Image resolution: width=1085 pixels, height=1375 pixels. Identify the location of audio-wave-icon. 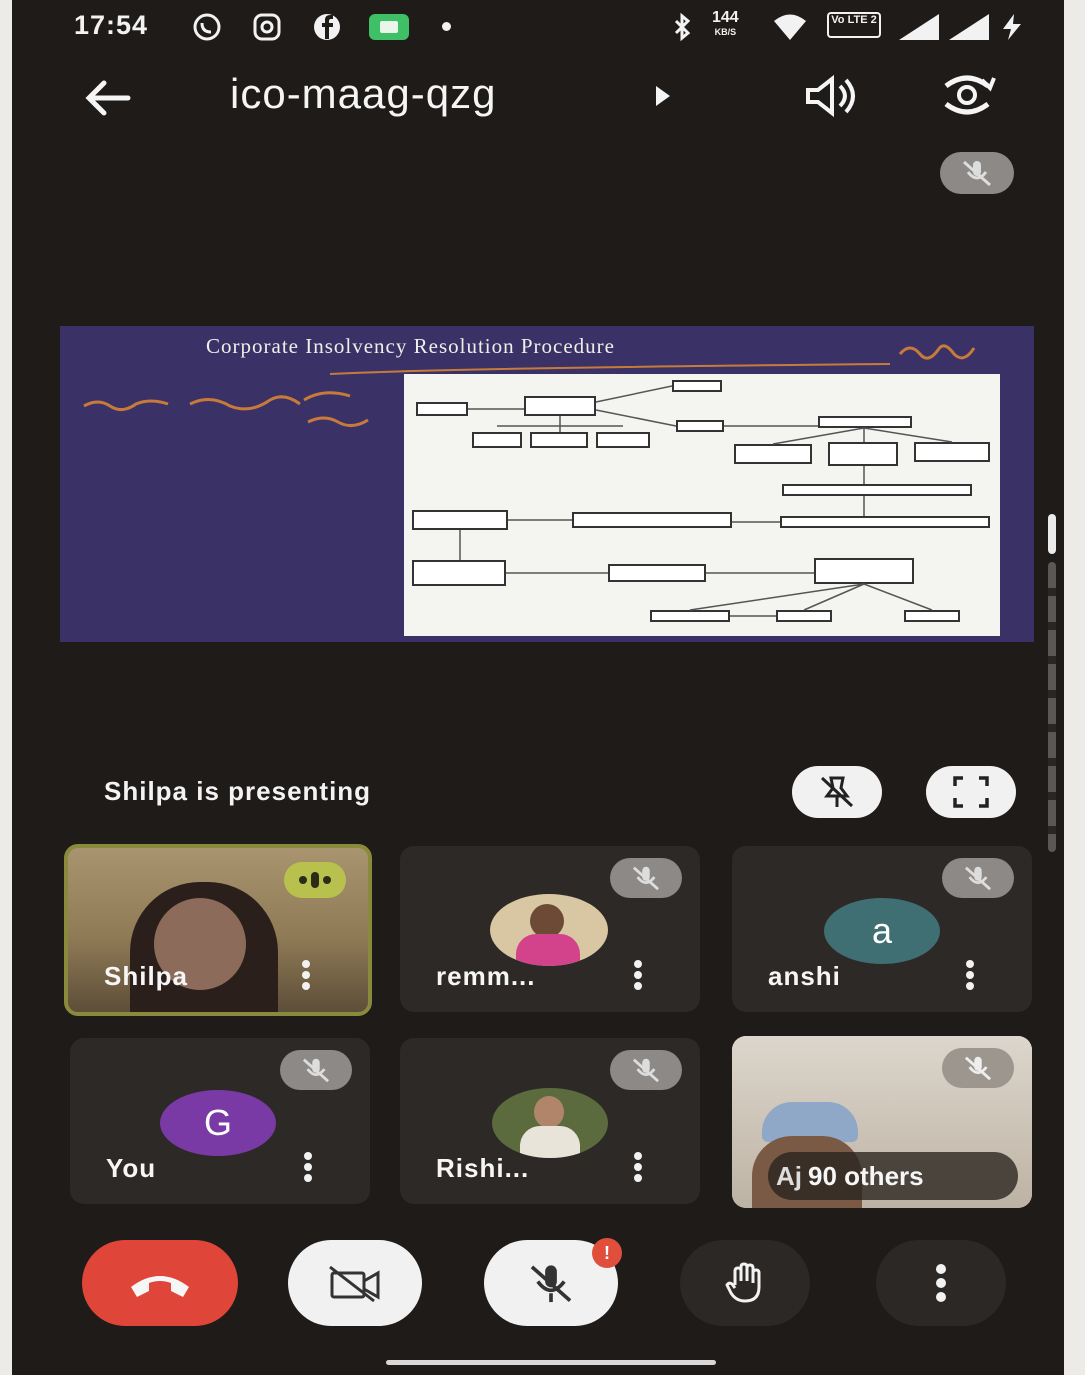
(315, 880).